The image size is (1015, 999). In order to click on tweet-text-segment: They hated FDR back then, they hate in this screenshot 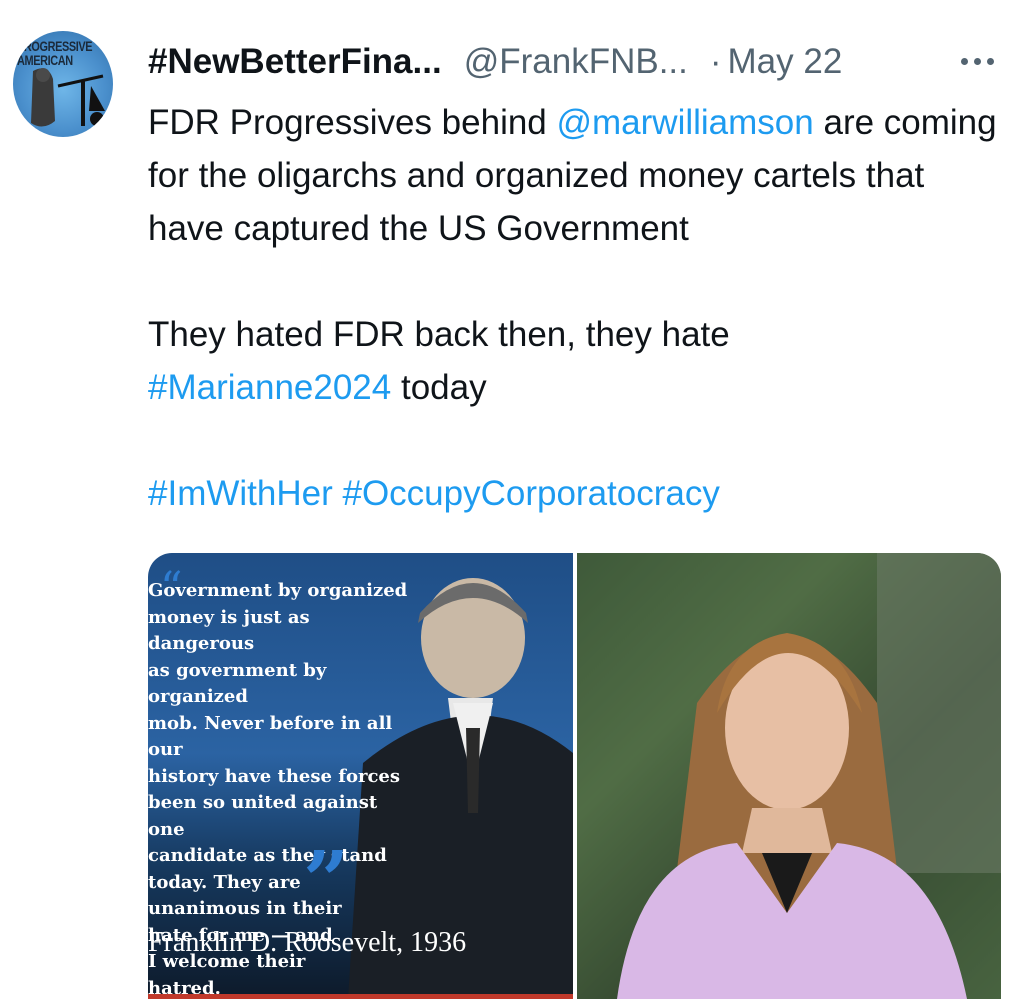, I will do `click(439, 334)`.